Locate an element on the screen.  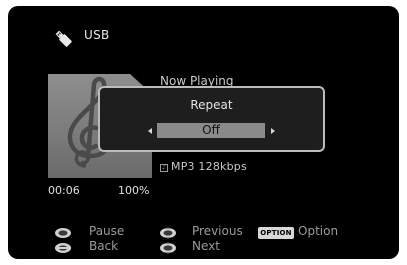
pause-label: Pause is located at coordinates (107, 231).